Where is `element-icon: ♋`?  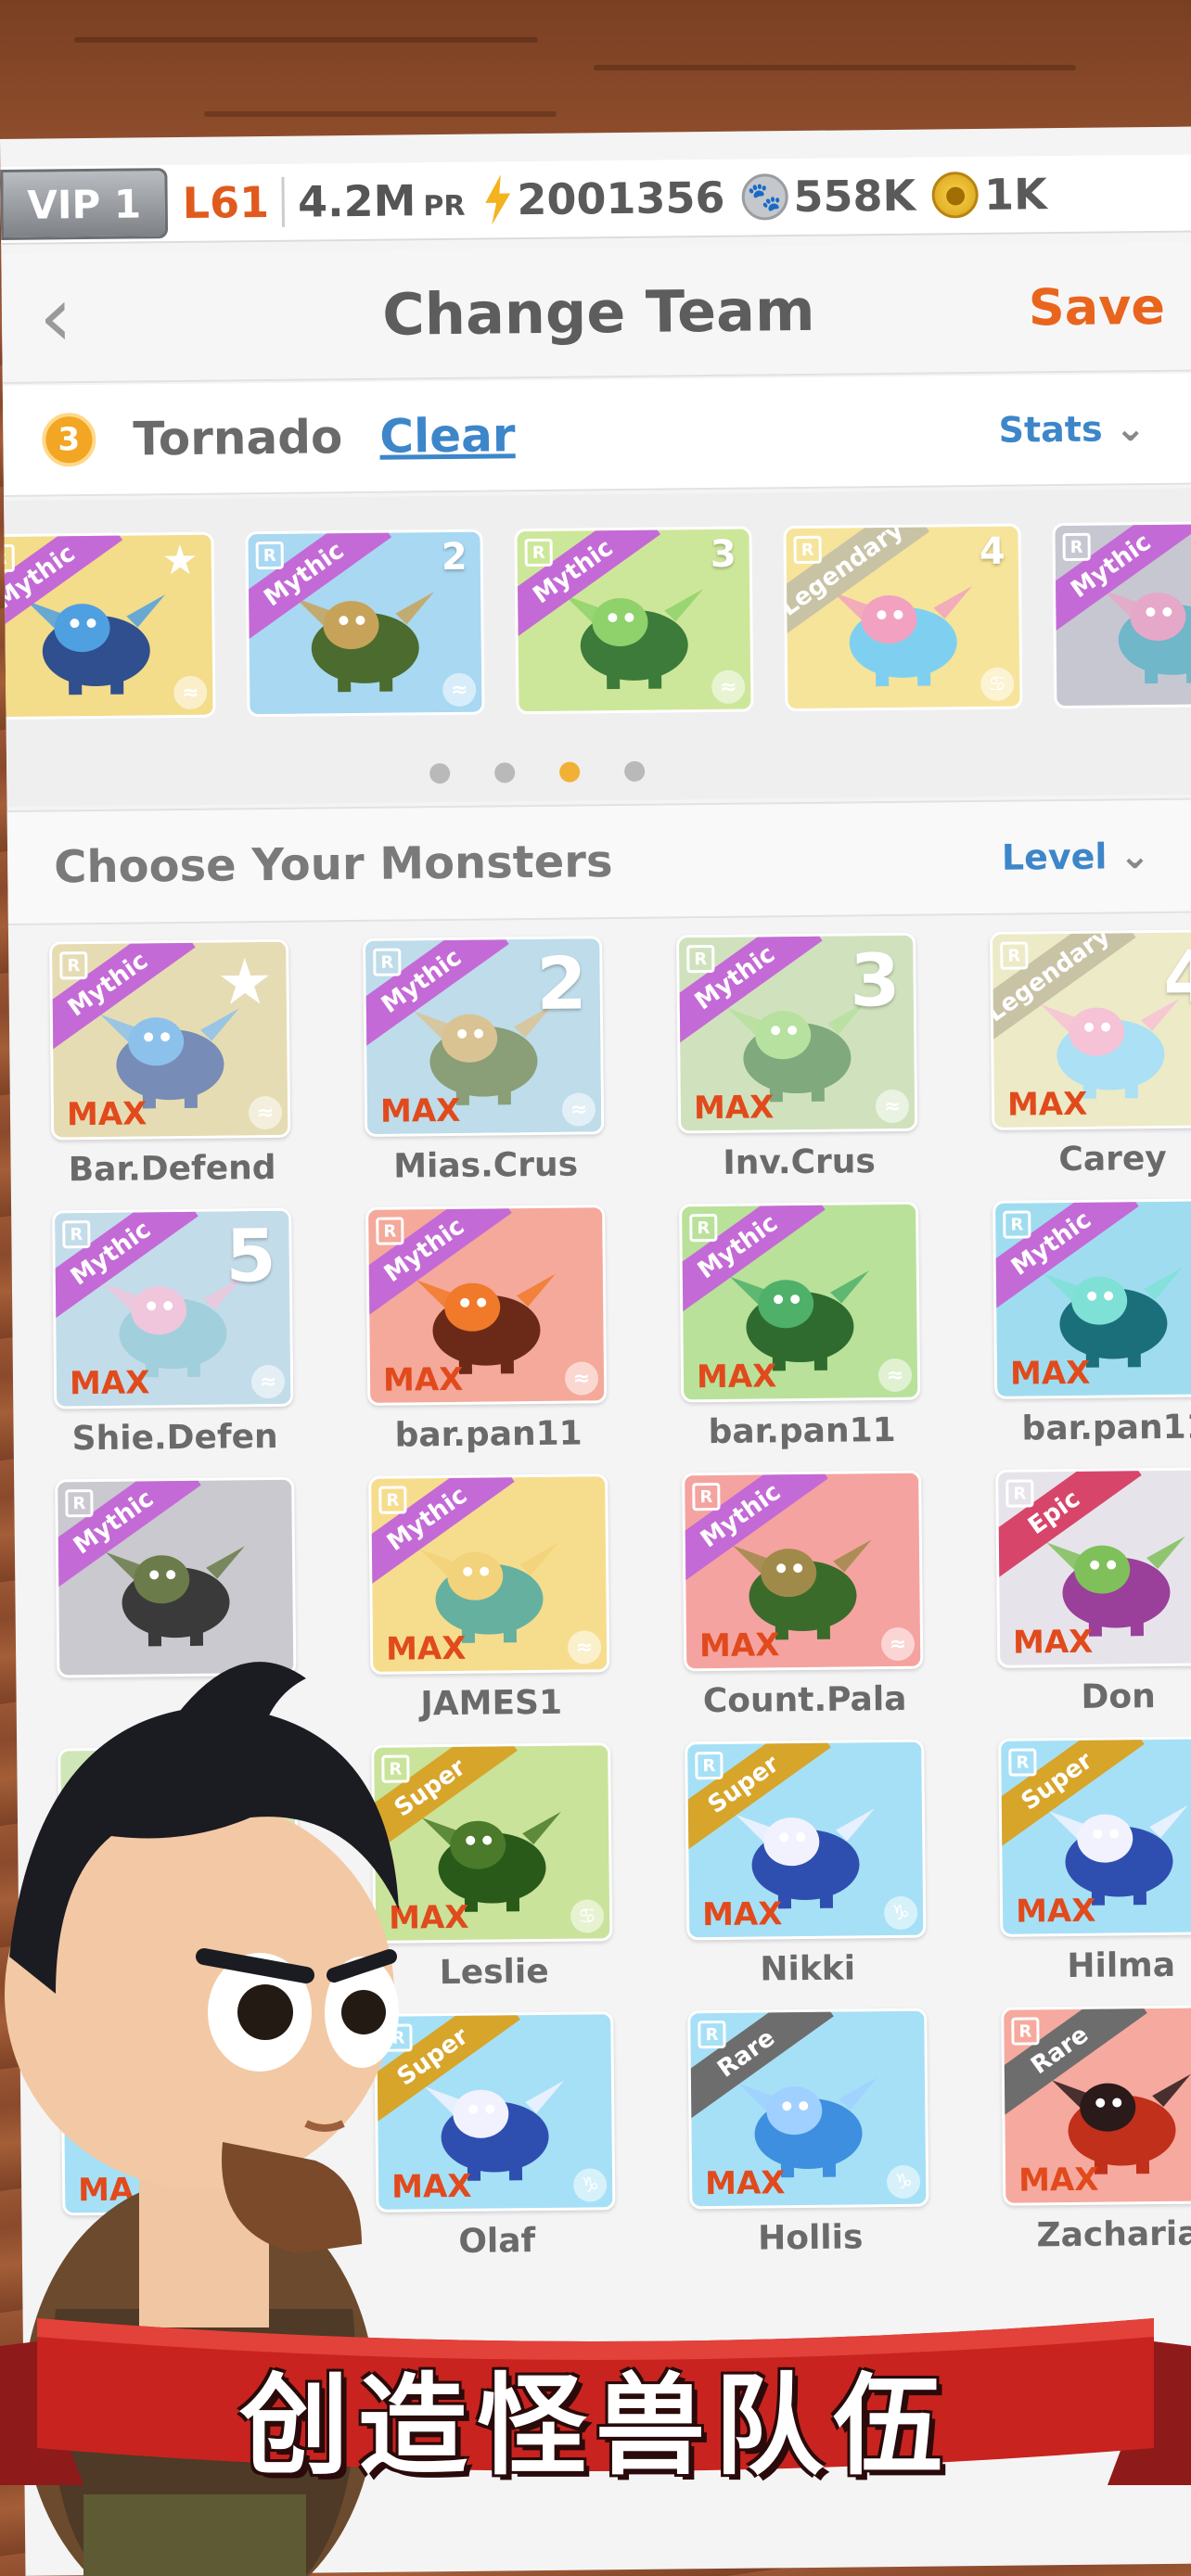 element-icon: ♋ is located at coordinates (587, 1916).